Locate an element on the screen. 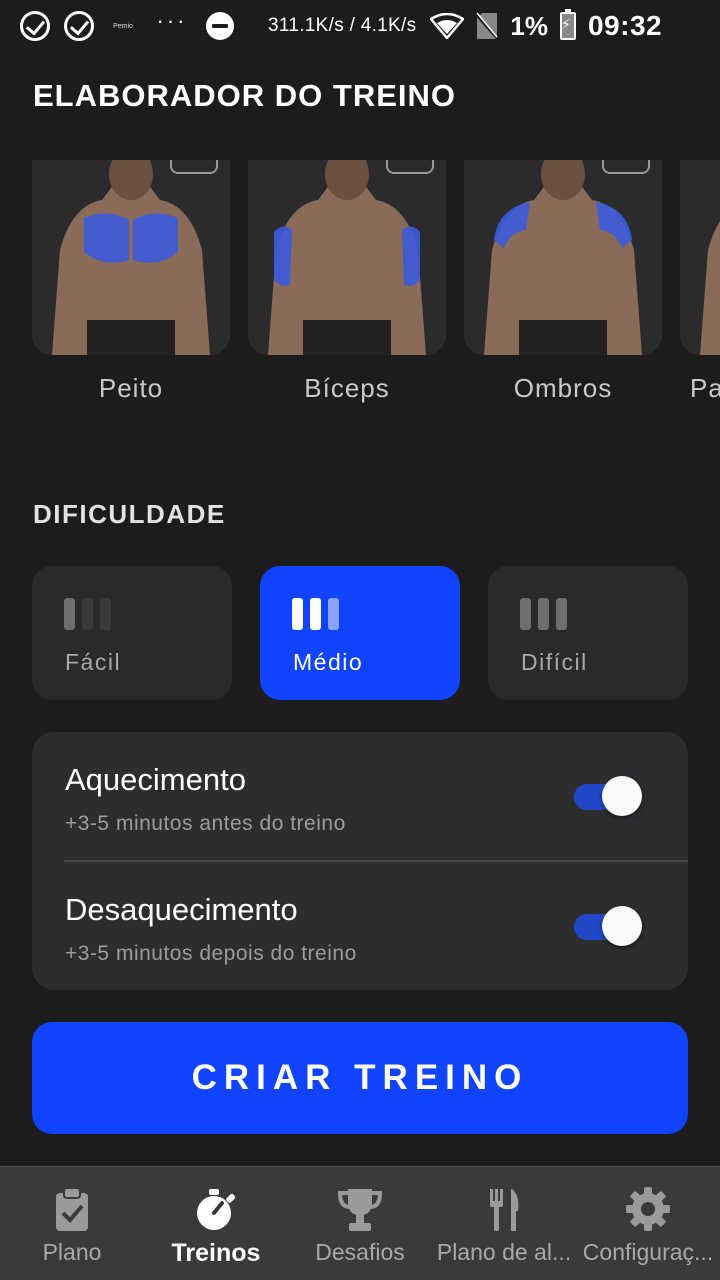 Image resolution: width=720 pixels, height=1280 pixels. difficulty-selector: Fácil Médio Difícil is located at coordinates (360, 633).